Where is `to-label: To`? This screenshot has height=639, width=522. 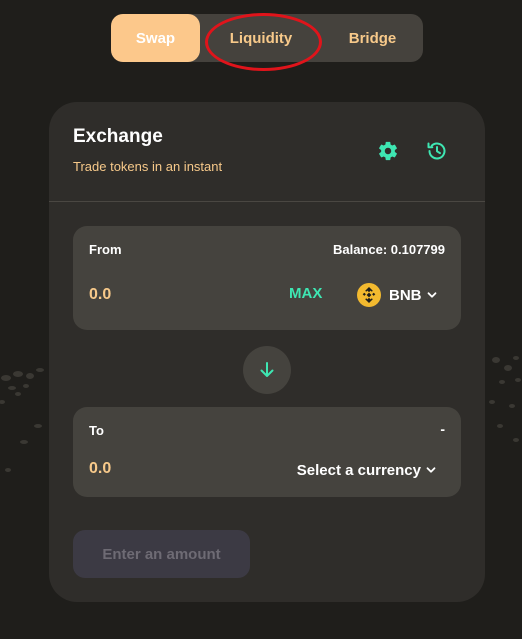 to-label: To is located at coordinates (96, 430).